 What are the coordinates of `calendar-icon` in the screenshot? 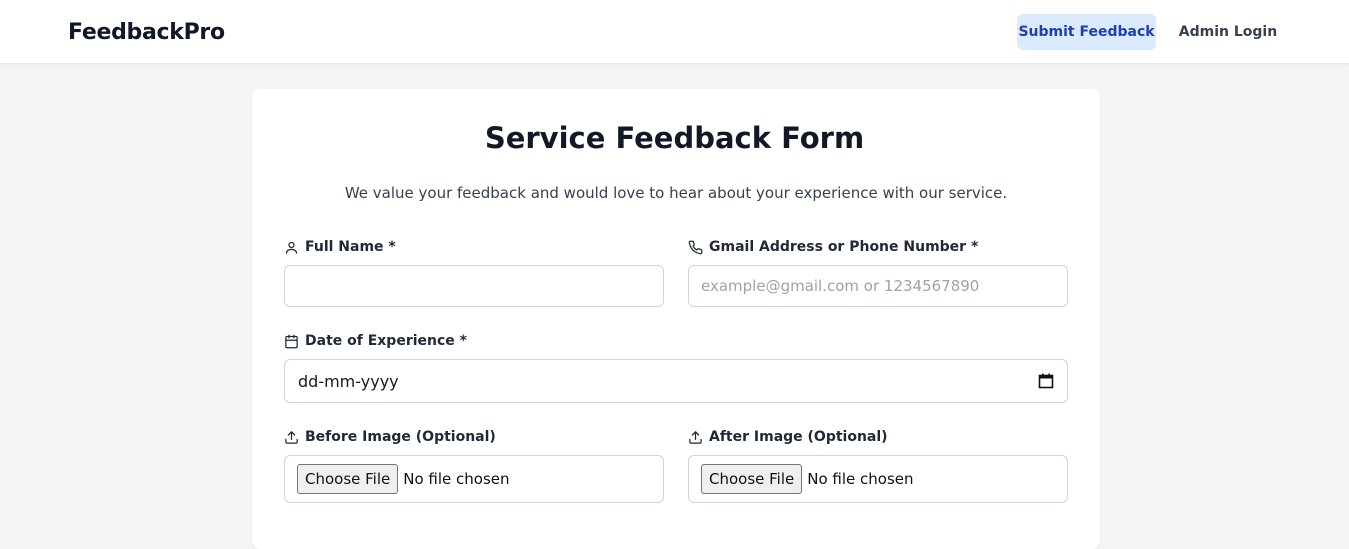 It's located at (291, 341).